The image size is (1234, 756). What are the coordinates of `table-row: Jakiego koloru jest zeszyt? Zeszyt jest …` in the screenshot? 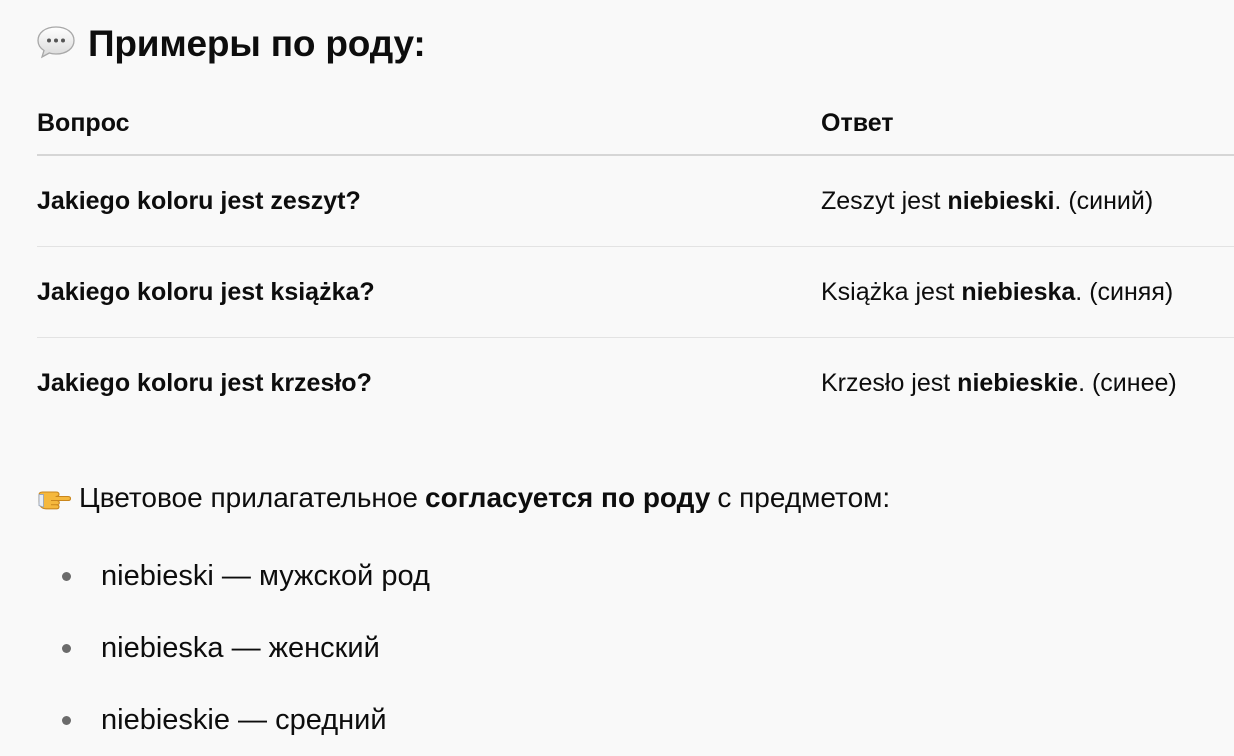 It's located at (635, 201).